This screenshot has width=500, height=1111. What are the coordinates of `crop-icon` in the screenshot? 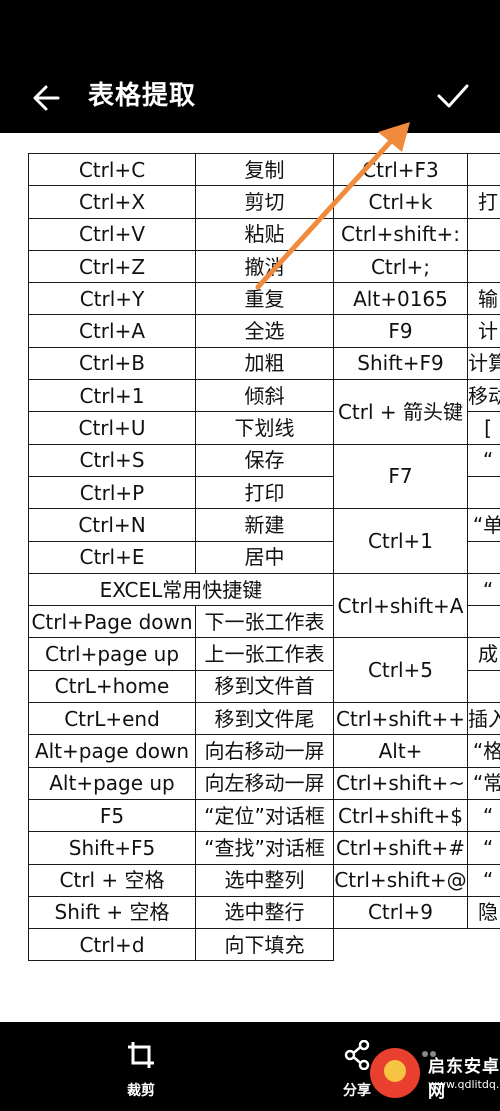 It's located at (141, 1055).